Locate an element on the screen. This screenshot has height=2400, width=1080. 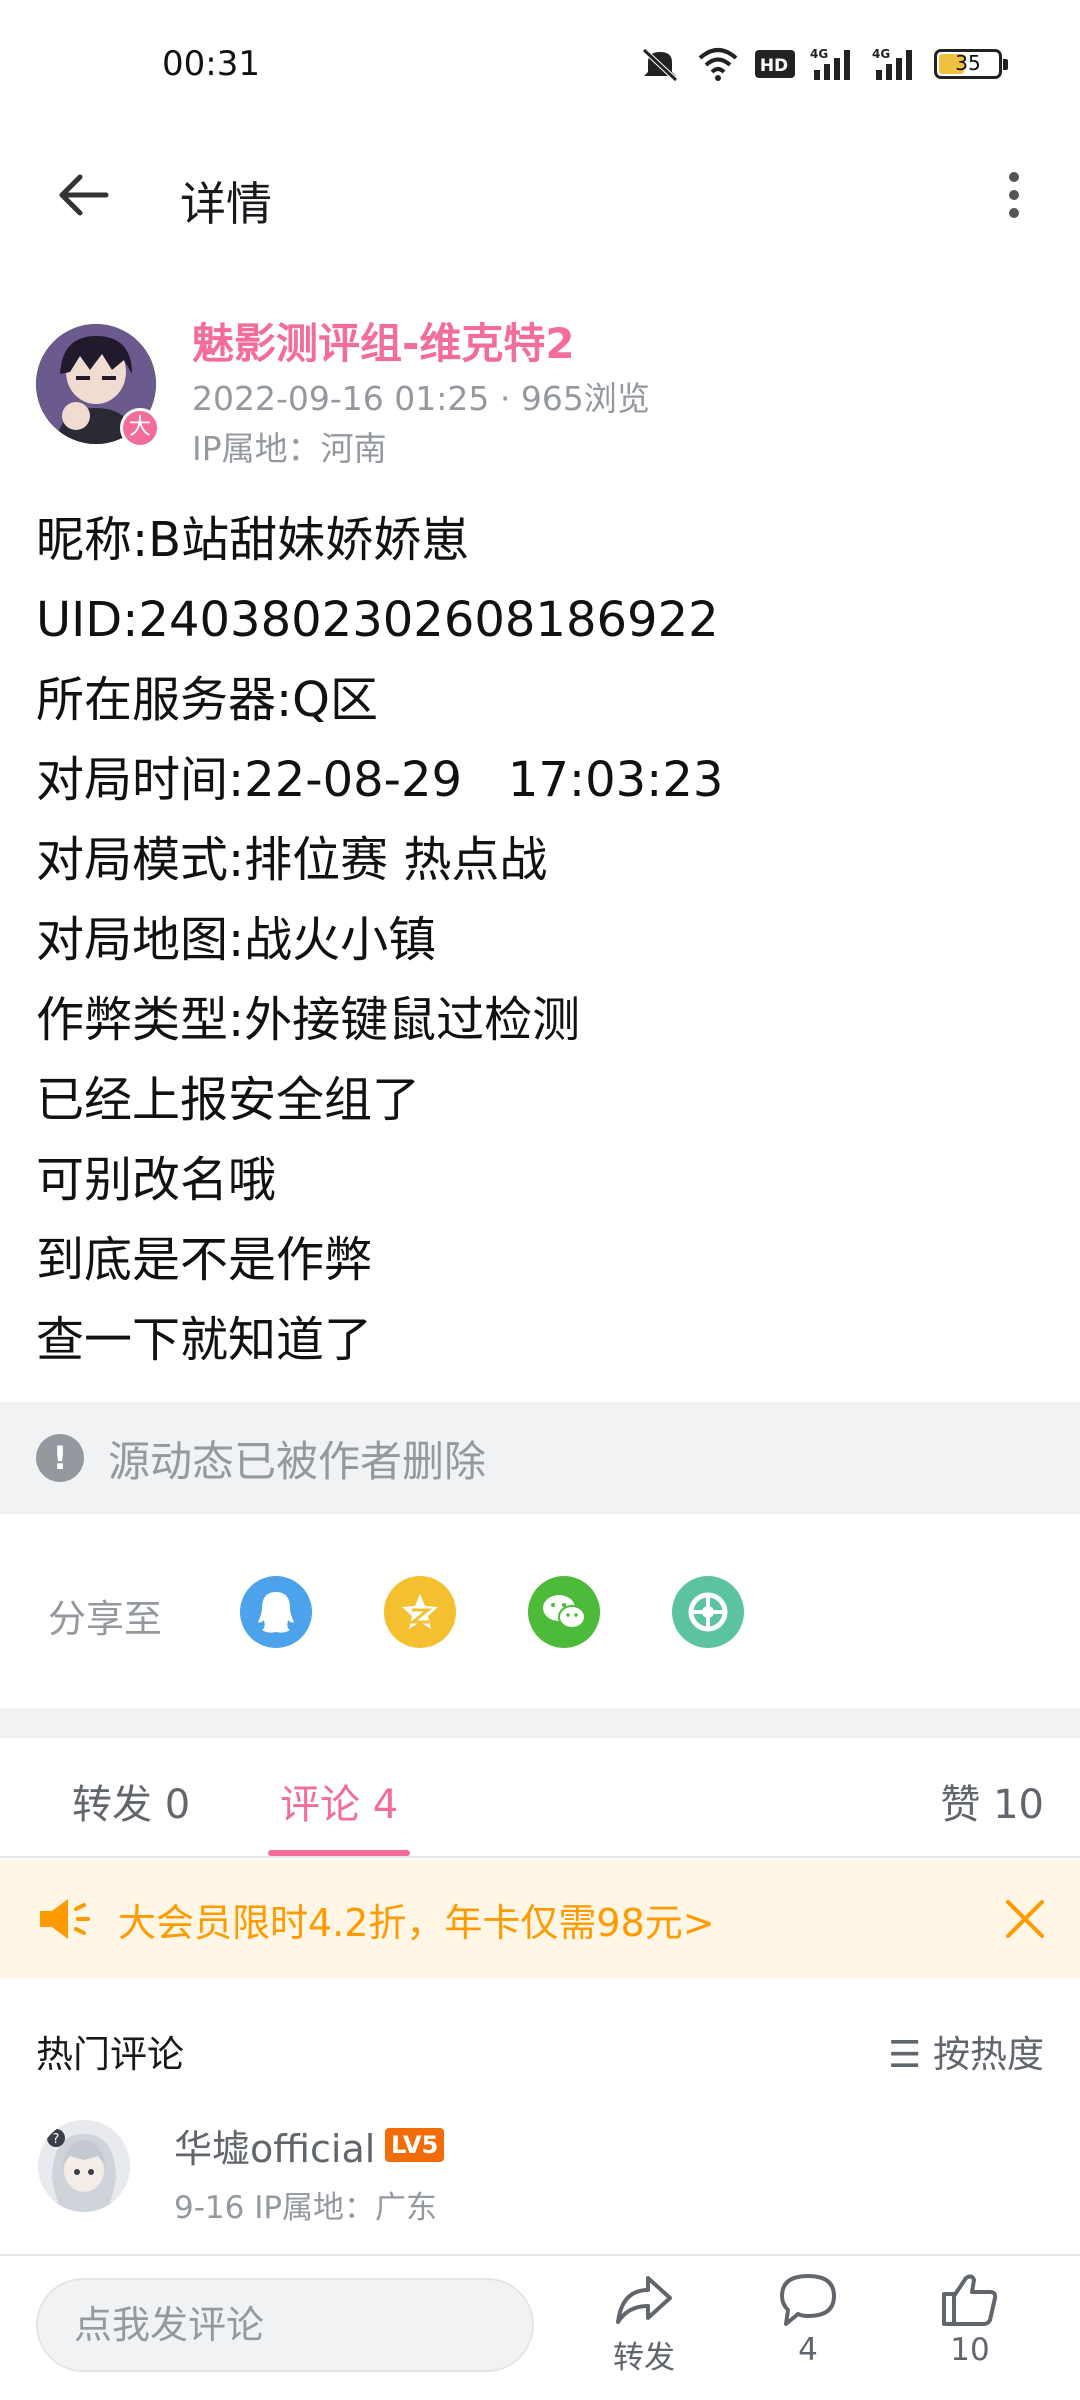
comment-button: 4 is located at coordinates (808, 2333).